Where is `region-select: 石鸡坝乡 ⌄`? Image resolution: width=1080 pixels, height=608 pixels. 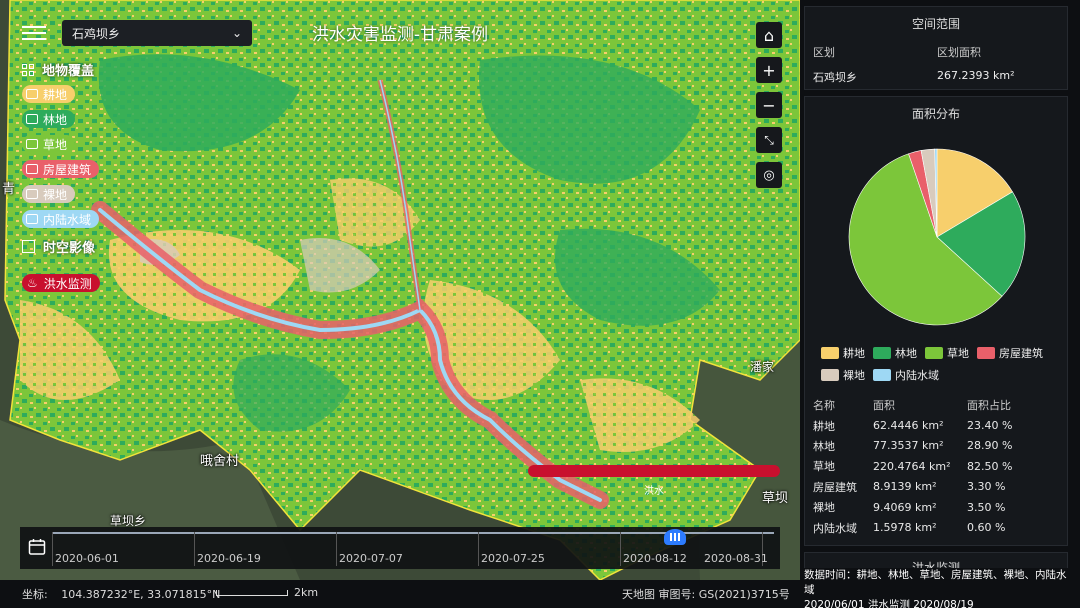
region-select: 石鸡坝乡 ⌄ is located at coordinates (157, 33).